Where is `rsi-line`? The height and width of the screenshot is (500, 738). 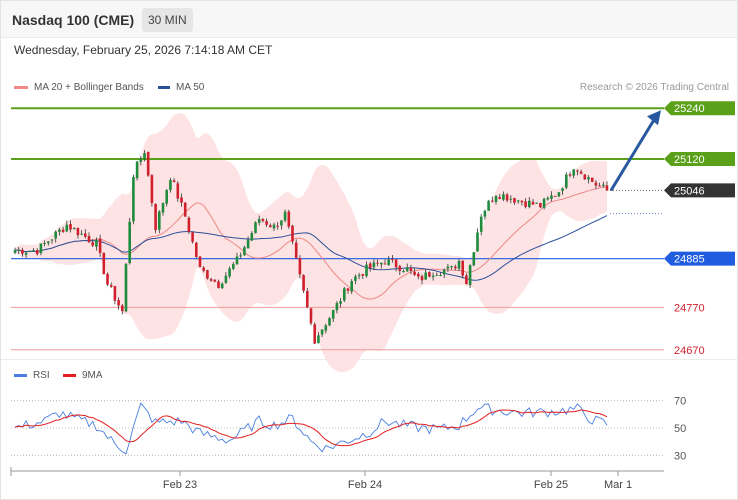 rsi-line is located at coordinates (311, 428).